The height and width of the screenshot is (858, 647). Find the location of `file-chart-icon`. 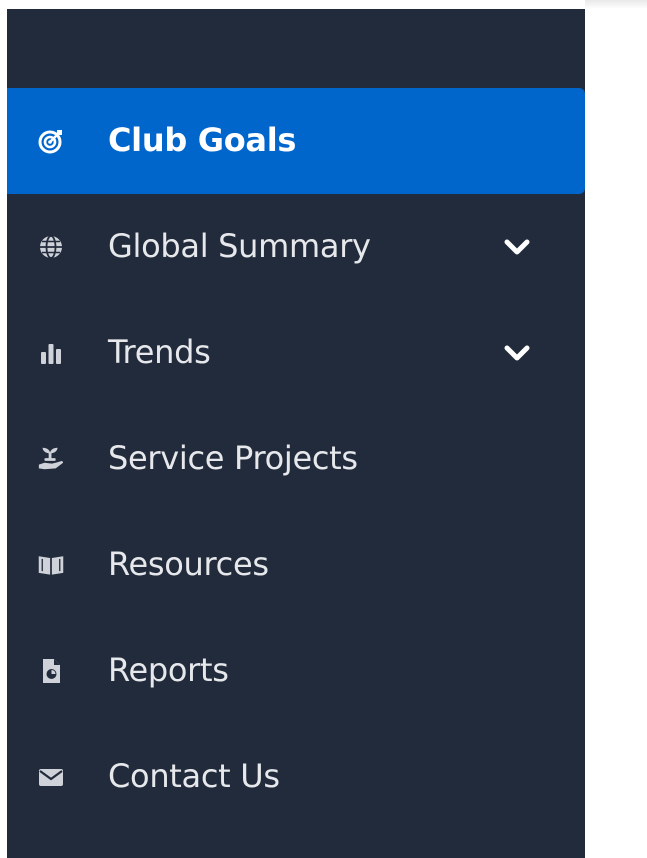

file-chart-icon is located at coordinates (51, 671).